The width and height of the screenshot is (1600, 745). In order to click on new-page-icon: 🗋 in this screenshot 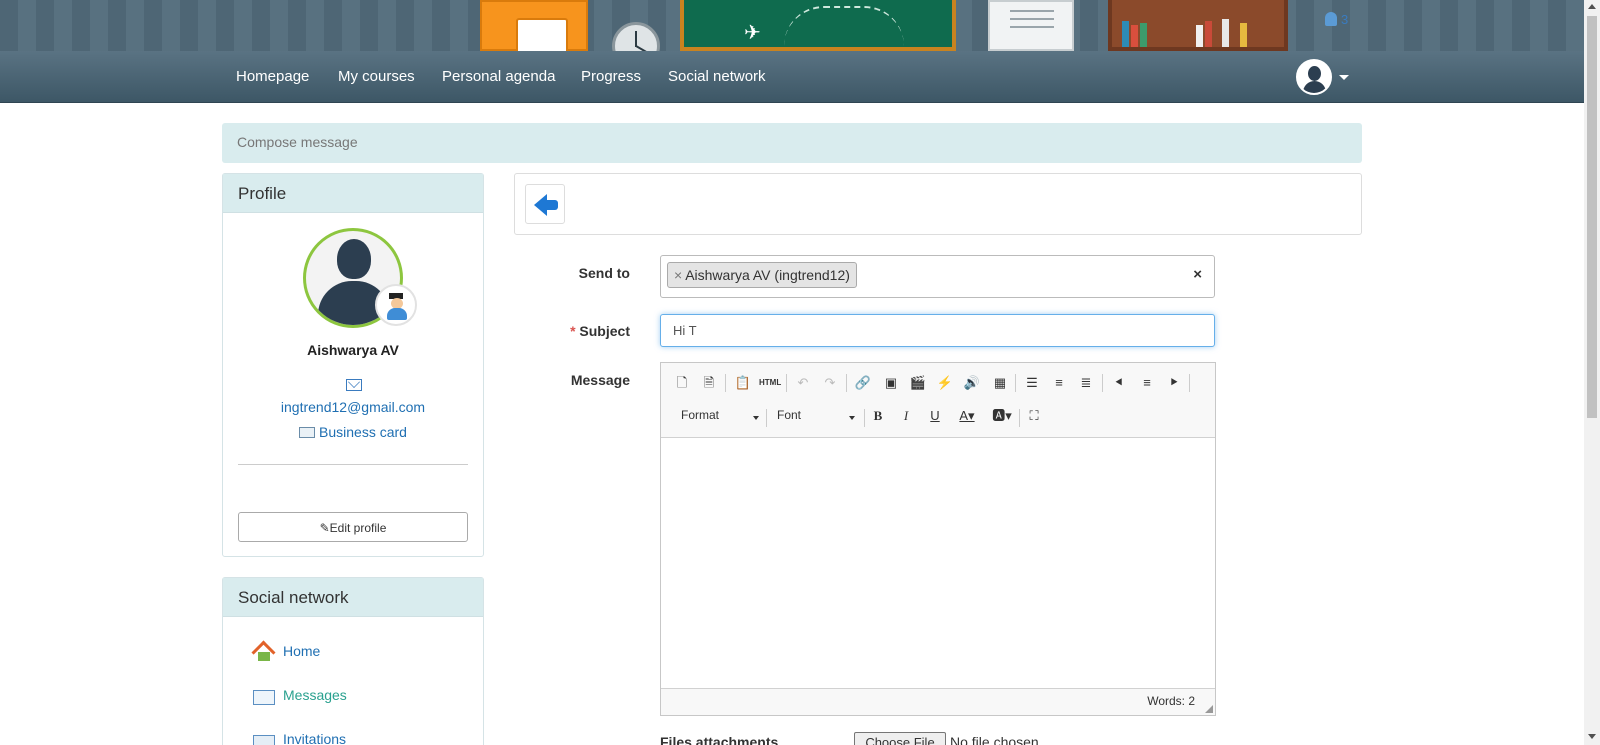, I will do `click(682, 383)`.